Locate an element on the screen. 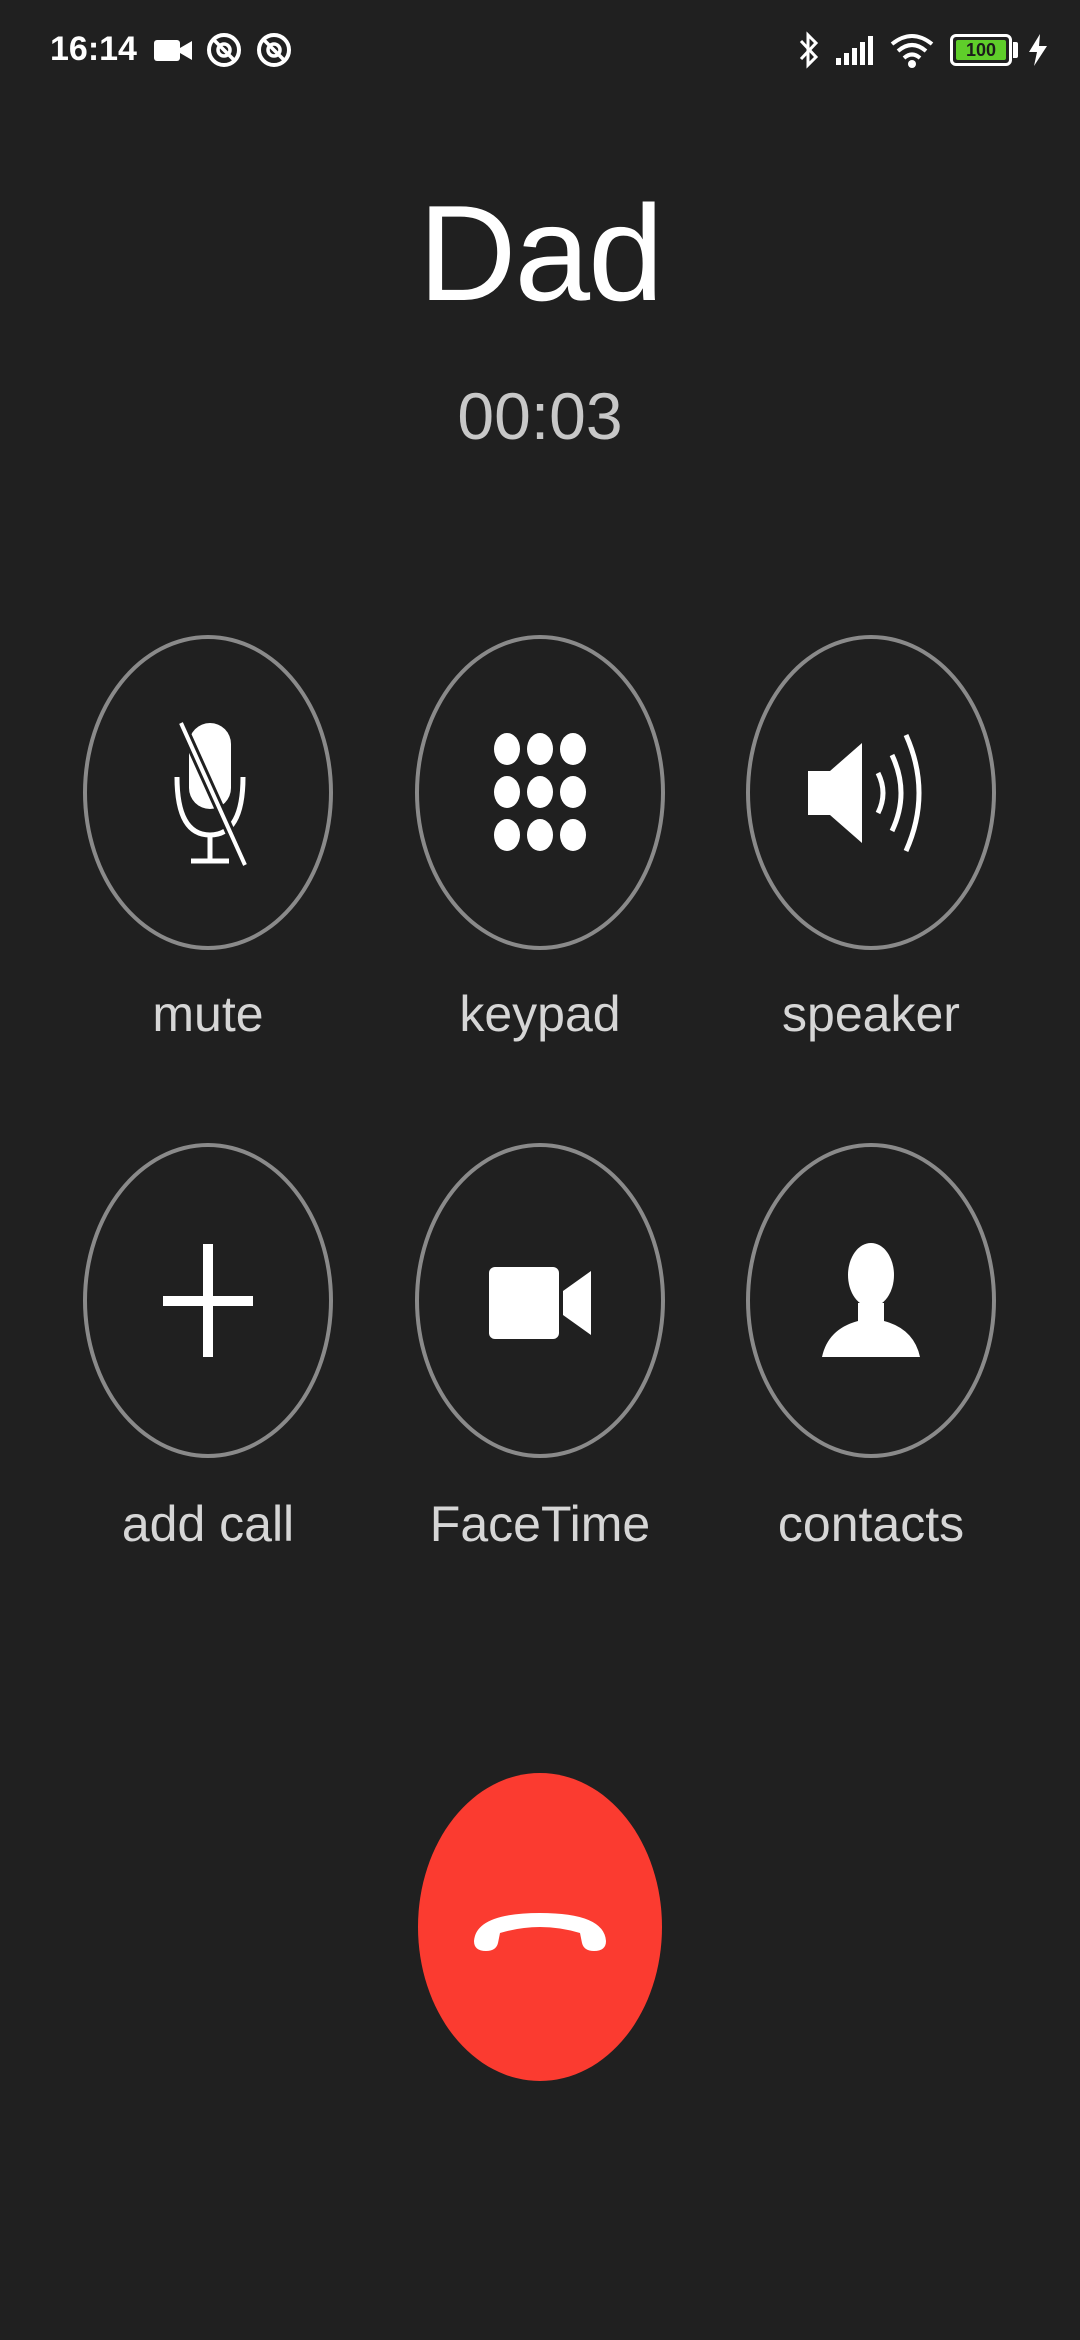 Image resolution: width=1080 pixels, height=2340 pixels. battery-level: 100 is located at coordinates (981, 50).